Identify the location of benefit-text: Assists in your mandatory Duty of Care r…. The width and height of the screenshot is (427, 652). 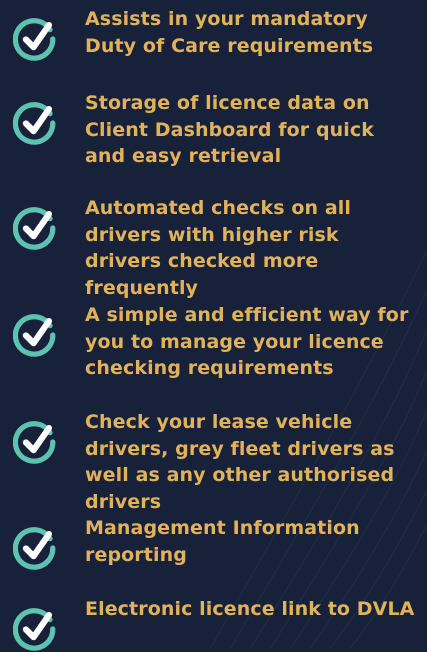
(229, 32).